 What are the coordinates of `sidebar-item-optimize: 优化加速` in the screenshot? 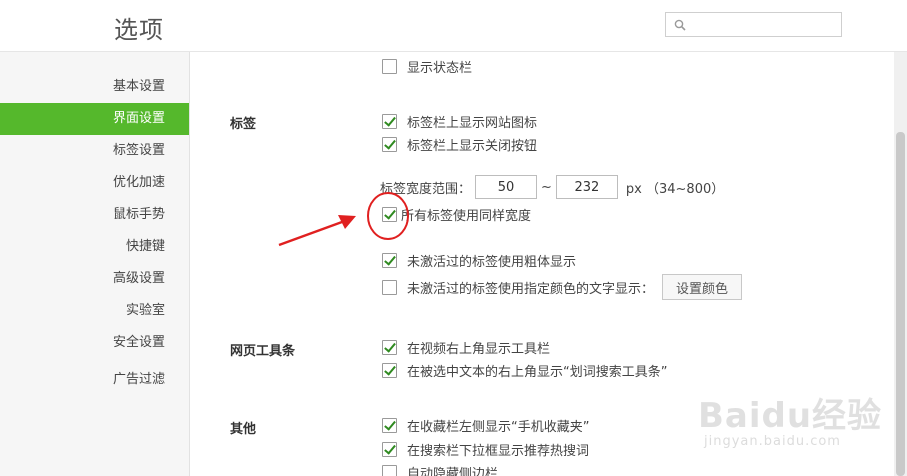 It's located at (94, 183).